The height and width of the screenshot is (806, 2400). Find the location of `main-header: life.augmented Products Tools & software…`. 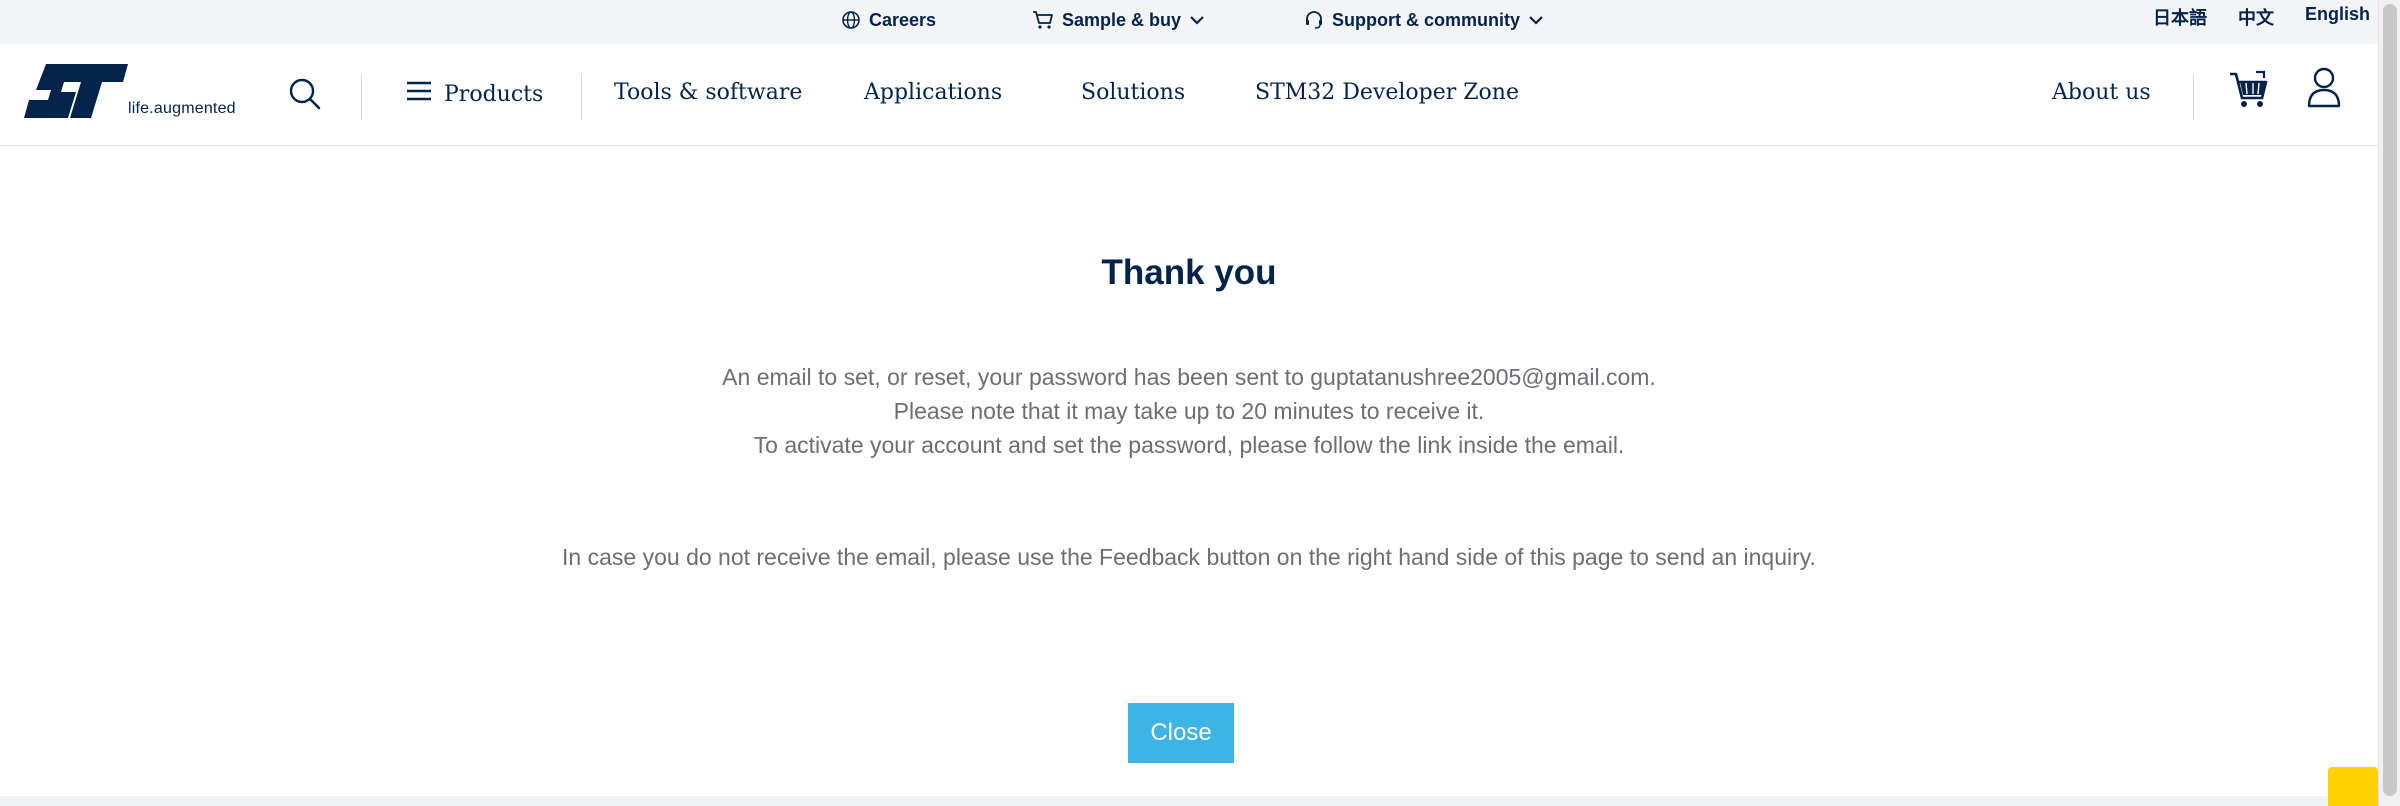

main-header: life.augmented Products Tools & software… is located at coordinates (1189, 95).